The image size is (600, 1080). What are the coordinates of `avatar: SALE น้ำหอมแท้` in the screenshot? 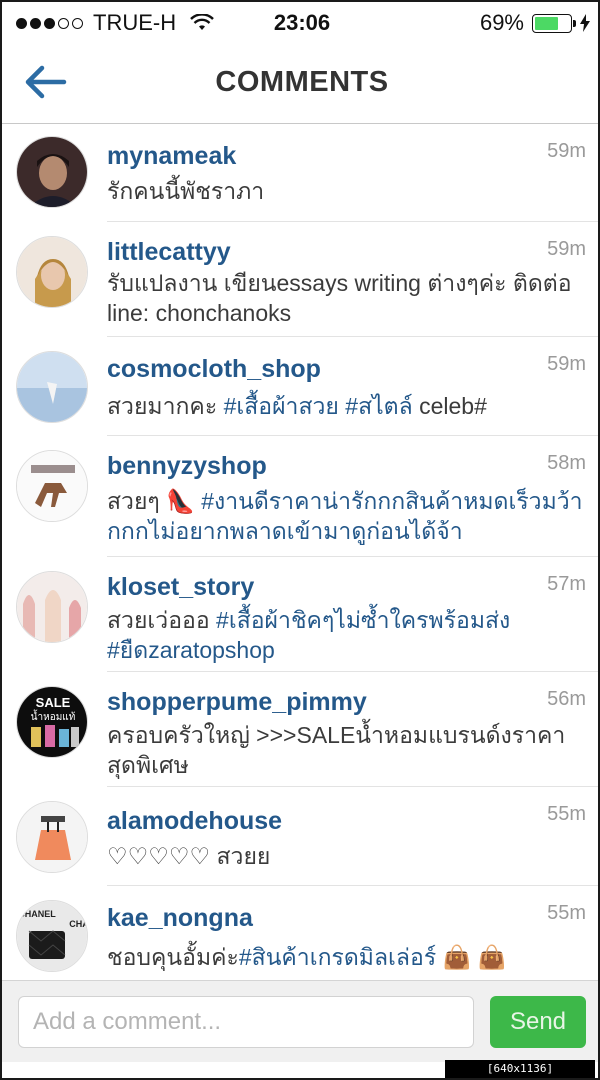 It's located at (52, 722).